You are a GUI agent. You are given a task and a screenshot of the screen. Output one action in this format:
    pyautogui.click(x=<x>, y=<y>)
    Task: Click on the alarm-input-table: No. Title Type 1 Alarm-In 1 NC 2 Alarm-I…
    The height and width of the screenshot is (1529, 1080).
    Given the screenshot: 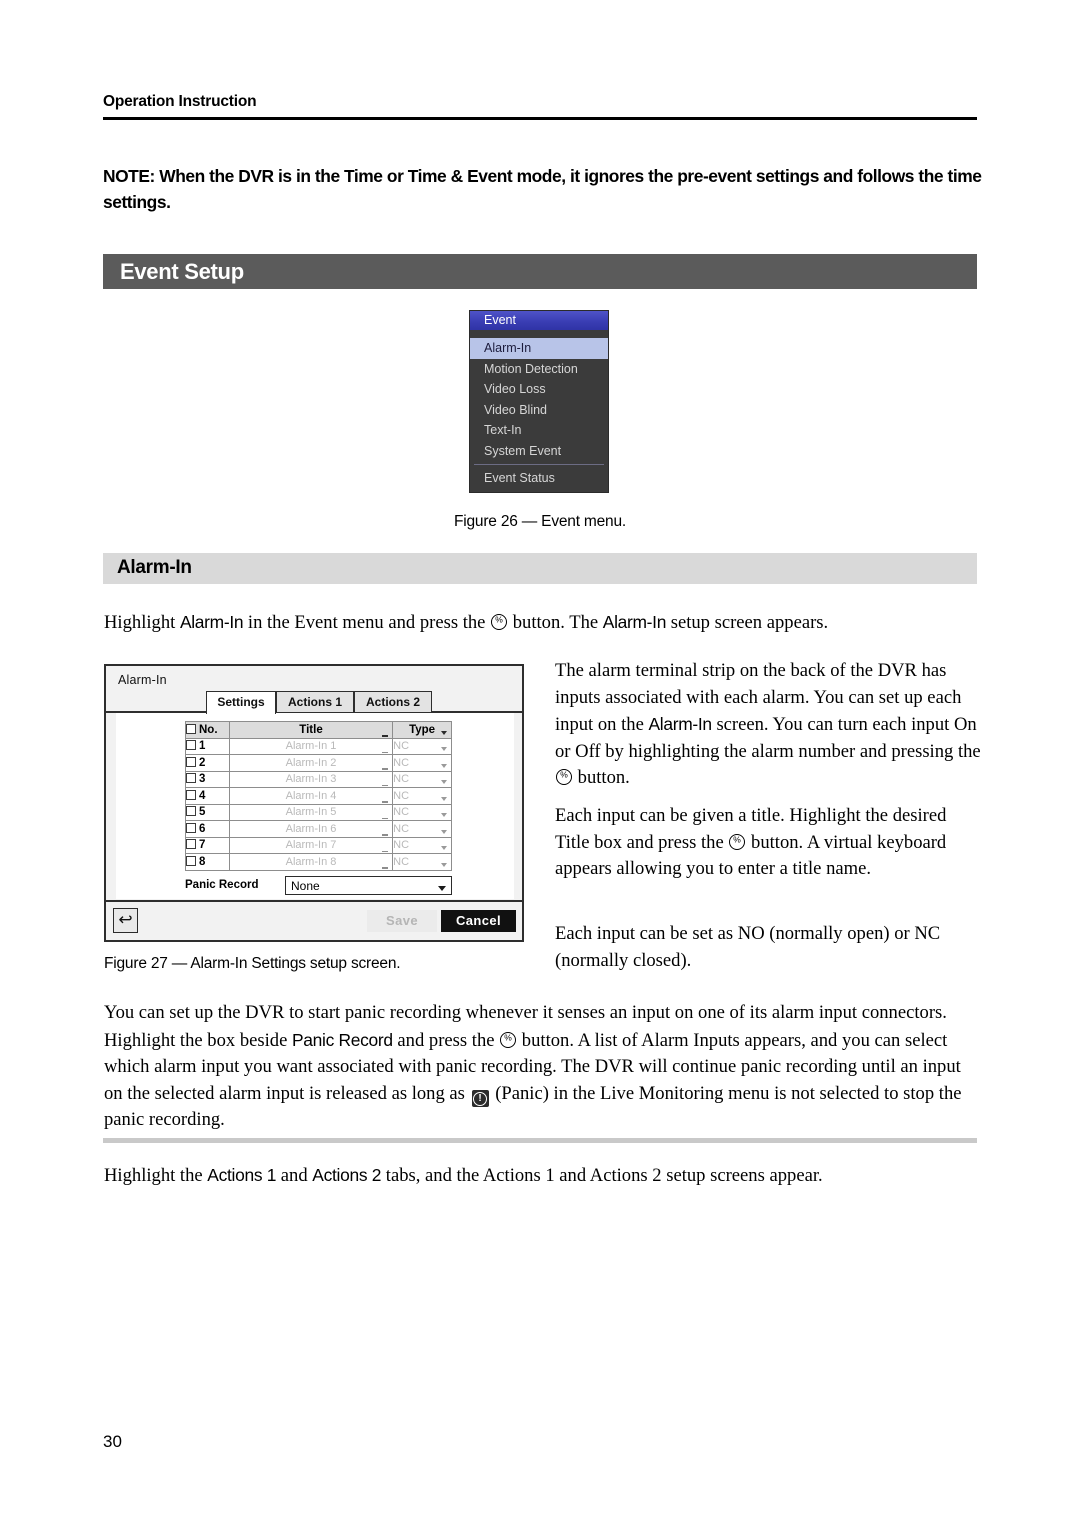 What is the action you would take?
    pyautogui.click(x=318, y=796)
    